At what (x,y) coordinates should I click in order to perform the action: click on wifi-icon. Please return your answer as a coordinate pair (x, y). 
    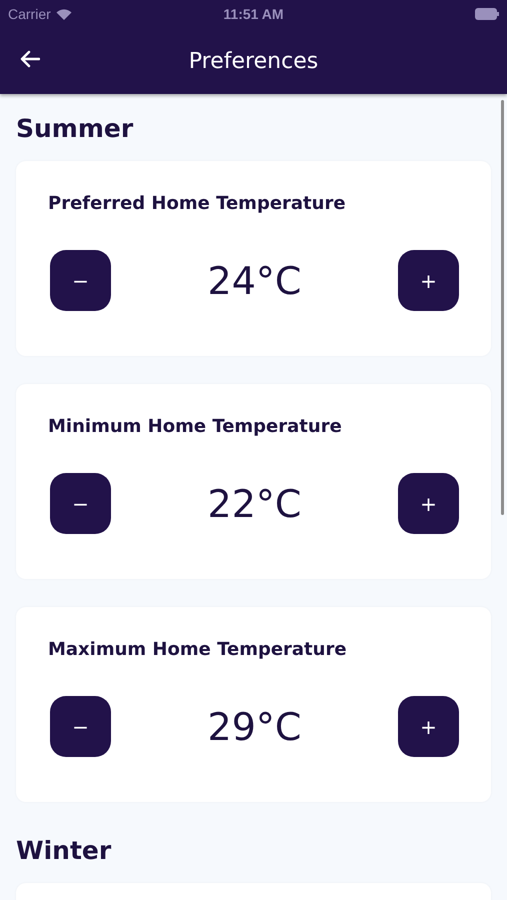
    Looking at the image, I should click on (64, 14).